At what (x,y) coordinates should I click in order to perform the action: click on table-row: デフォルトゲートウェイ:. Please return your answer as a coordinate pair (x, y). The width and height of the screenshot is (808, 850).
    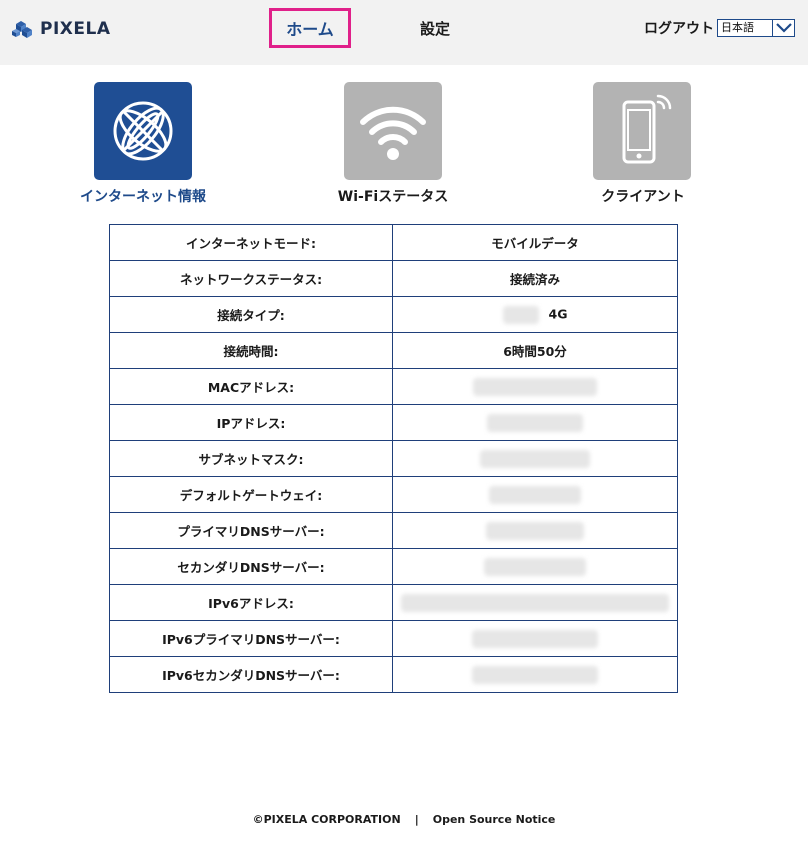
    Looking at the image, I should click on (393, 494).